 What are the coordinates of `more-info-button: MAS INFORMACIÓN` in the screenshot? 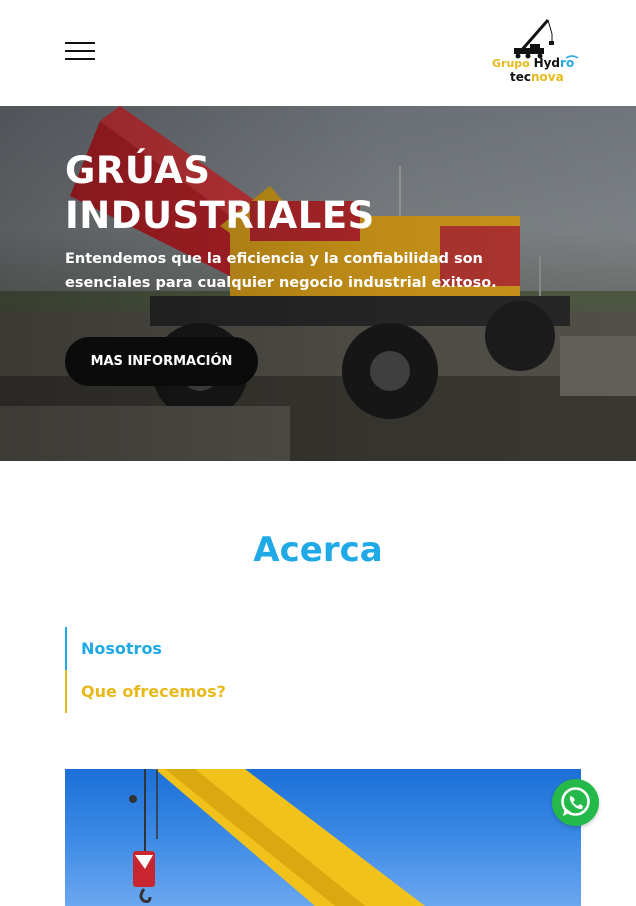 It's located at (161, 361).